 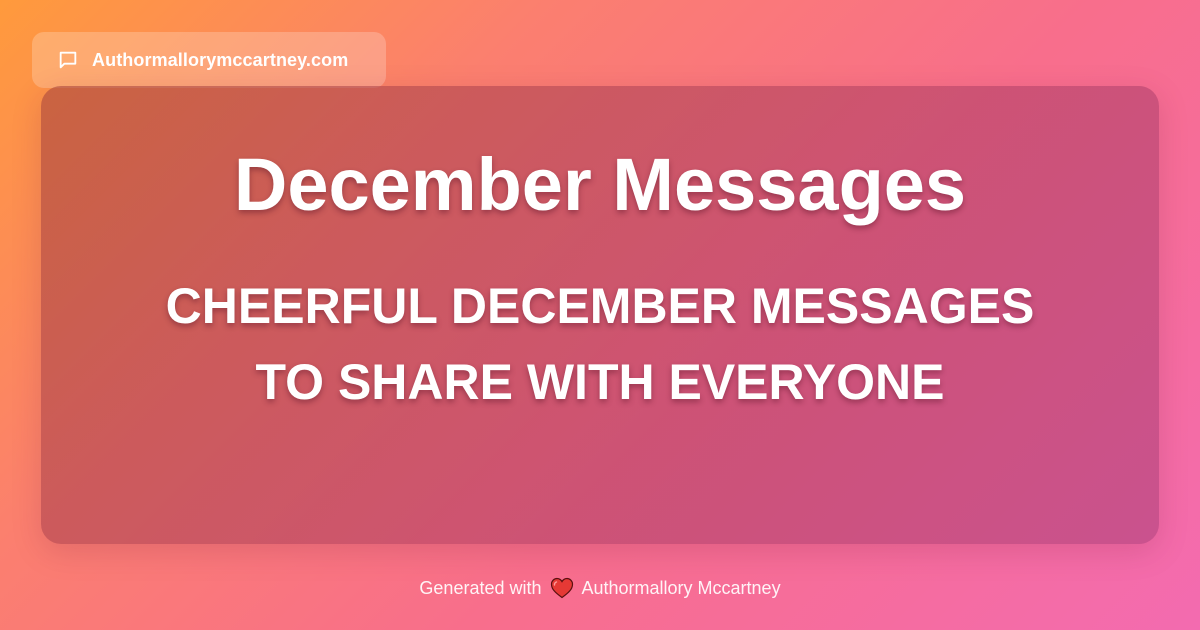 What do you see at coordinates (600, 184) in the screenshot?
I see `page-title: December Messages` at bounding box center [600, 184].